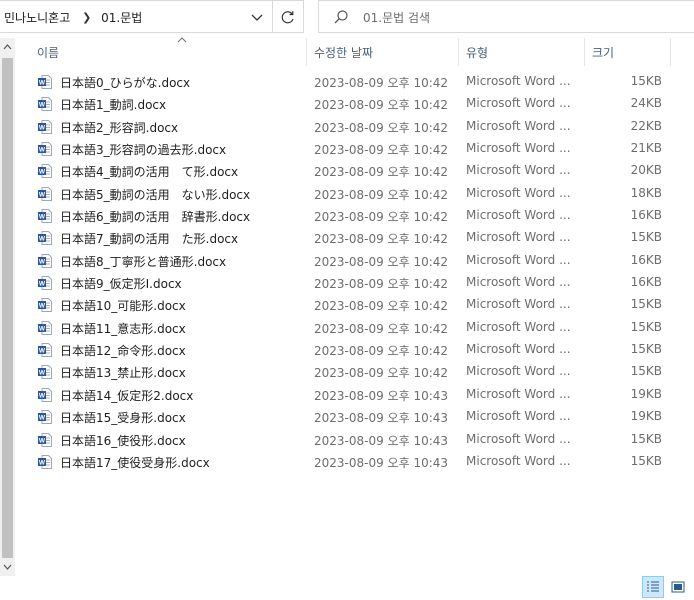  What do you see at coordinates (37, 18) in the screenshot?
I see `breadcrumb-item-root: 민나노니혼고` at bounding box center [37, 18].